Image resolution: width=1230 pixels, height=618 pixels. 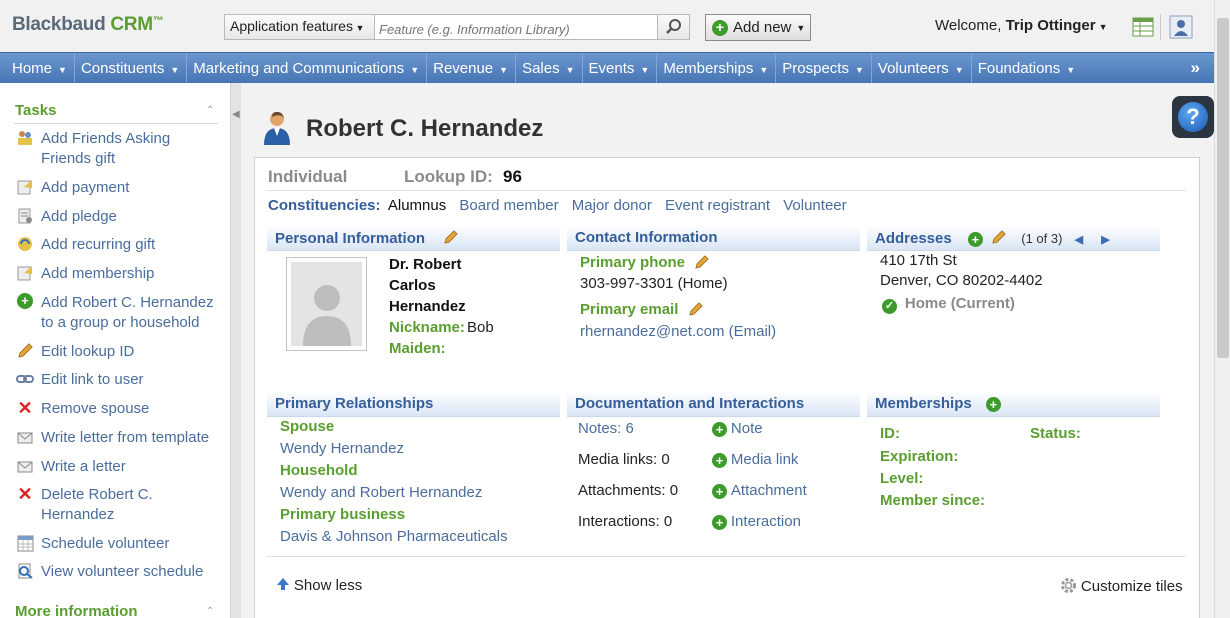 What do you see at coordinates (512, 176) in the screenshot?
I see `lookup-id-value: 96` at bounding box center [512, 176].